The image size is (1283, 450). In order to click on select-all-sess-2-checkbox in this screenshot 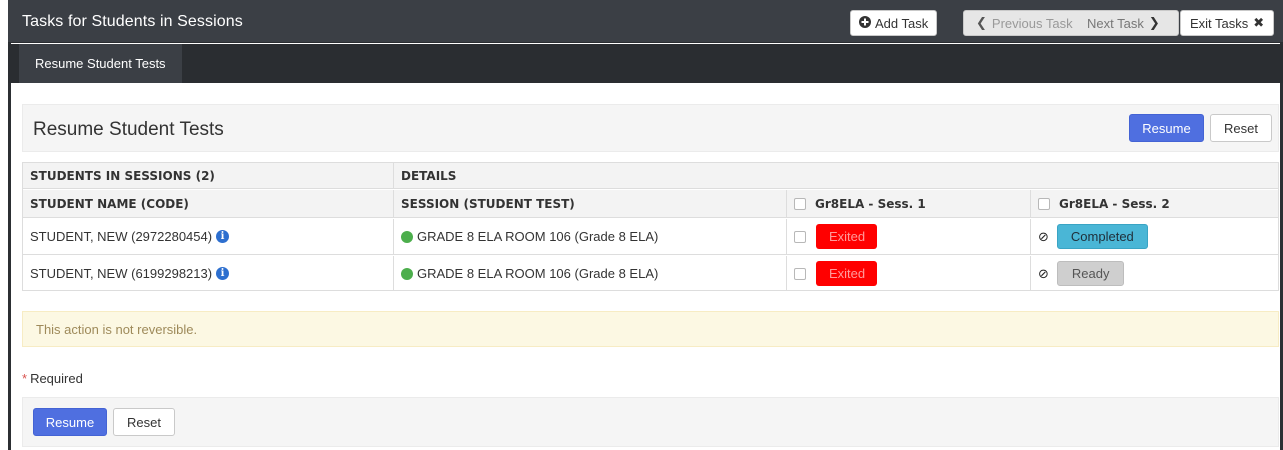, I will do `click(1044, 203)`.